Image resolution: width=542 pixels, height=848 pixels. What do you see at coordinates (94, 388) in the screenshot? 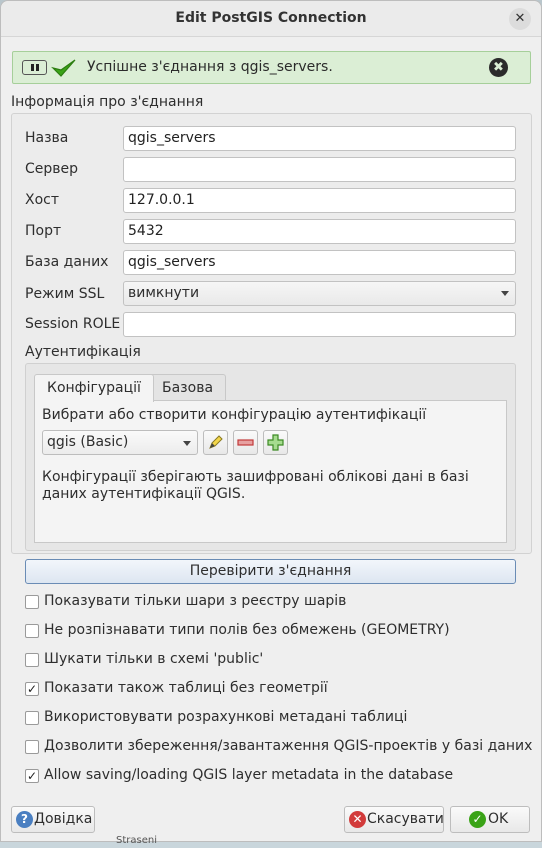
I see `tab-configurations: Конфігурації` at bounding box center [94, 388].